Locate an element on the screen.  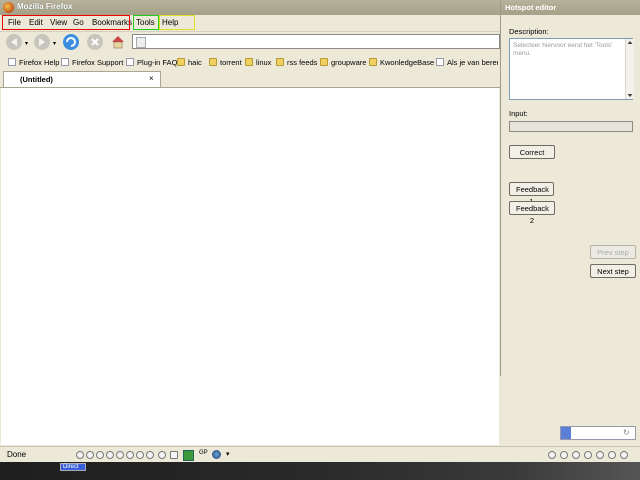
stop-icon is located at coordinates (95, 42).